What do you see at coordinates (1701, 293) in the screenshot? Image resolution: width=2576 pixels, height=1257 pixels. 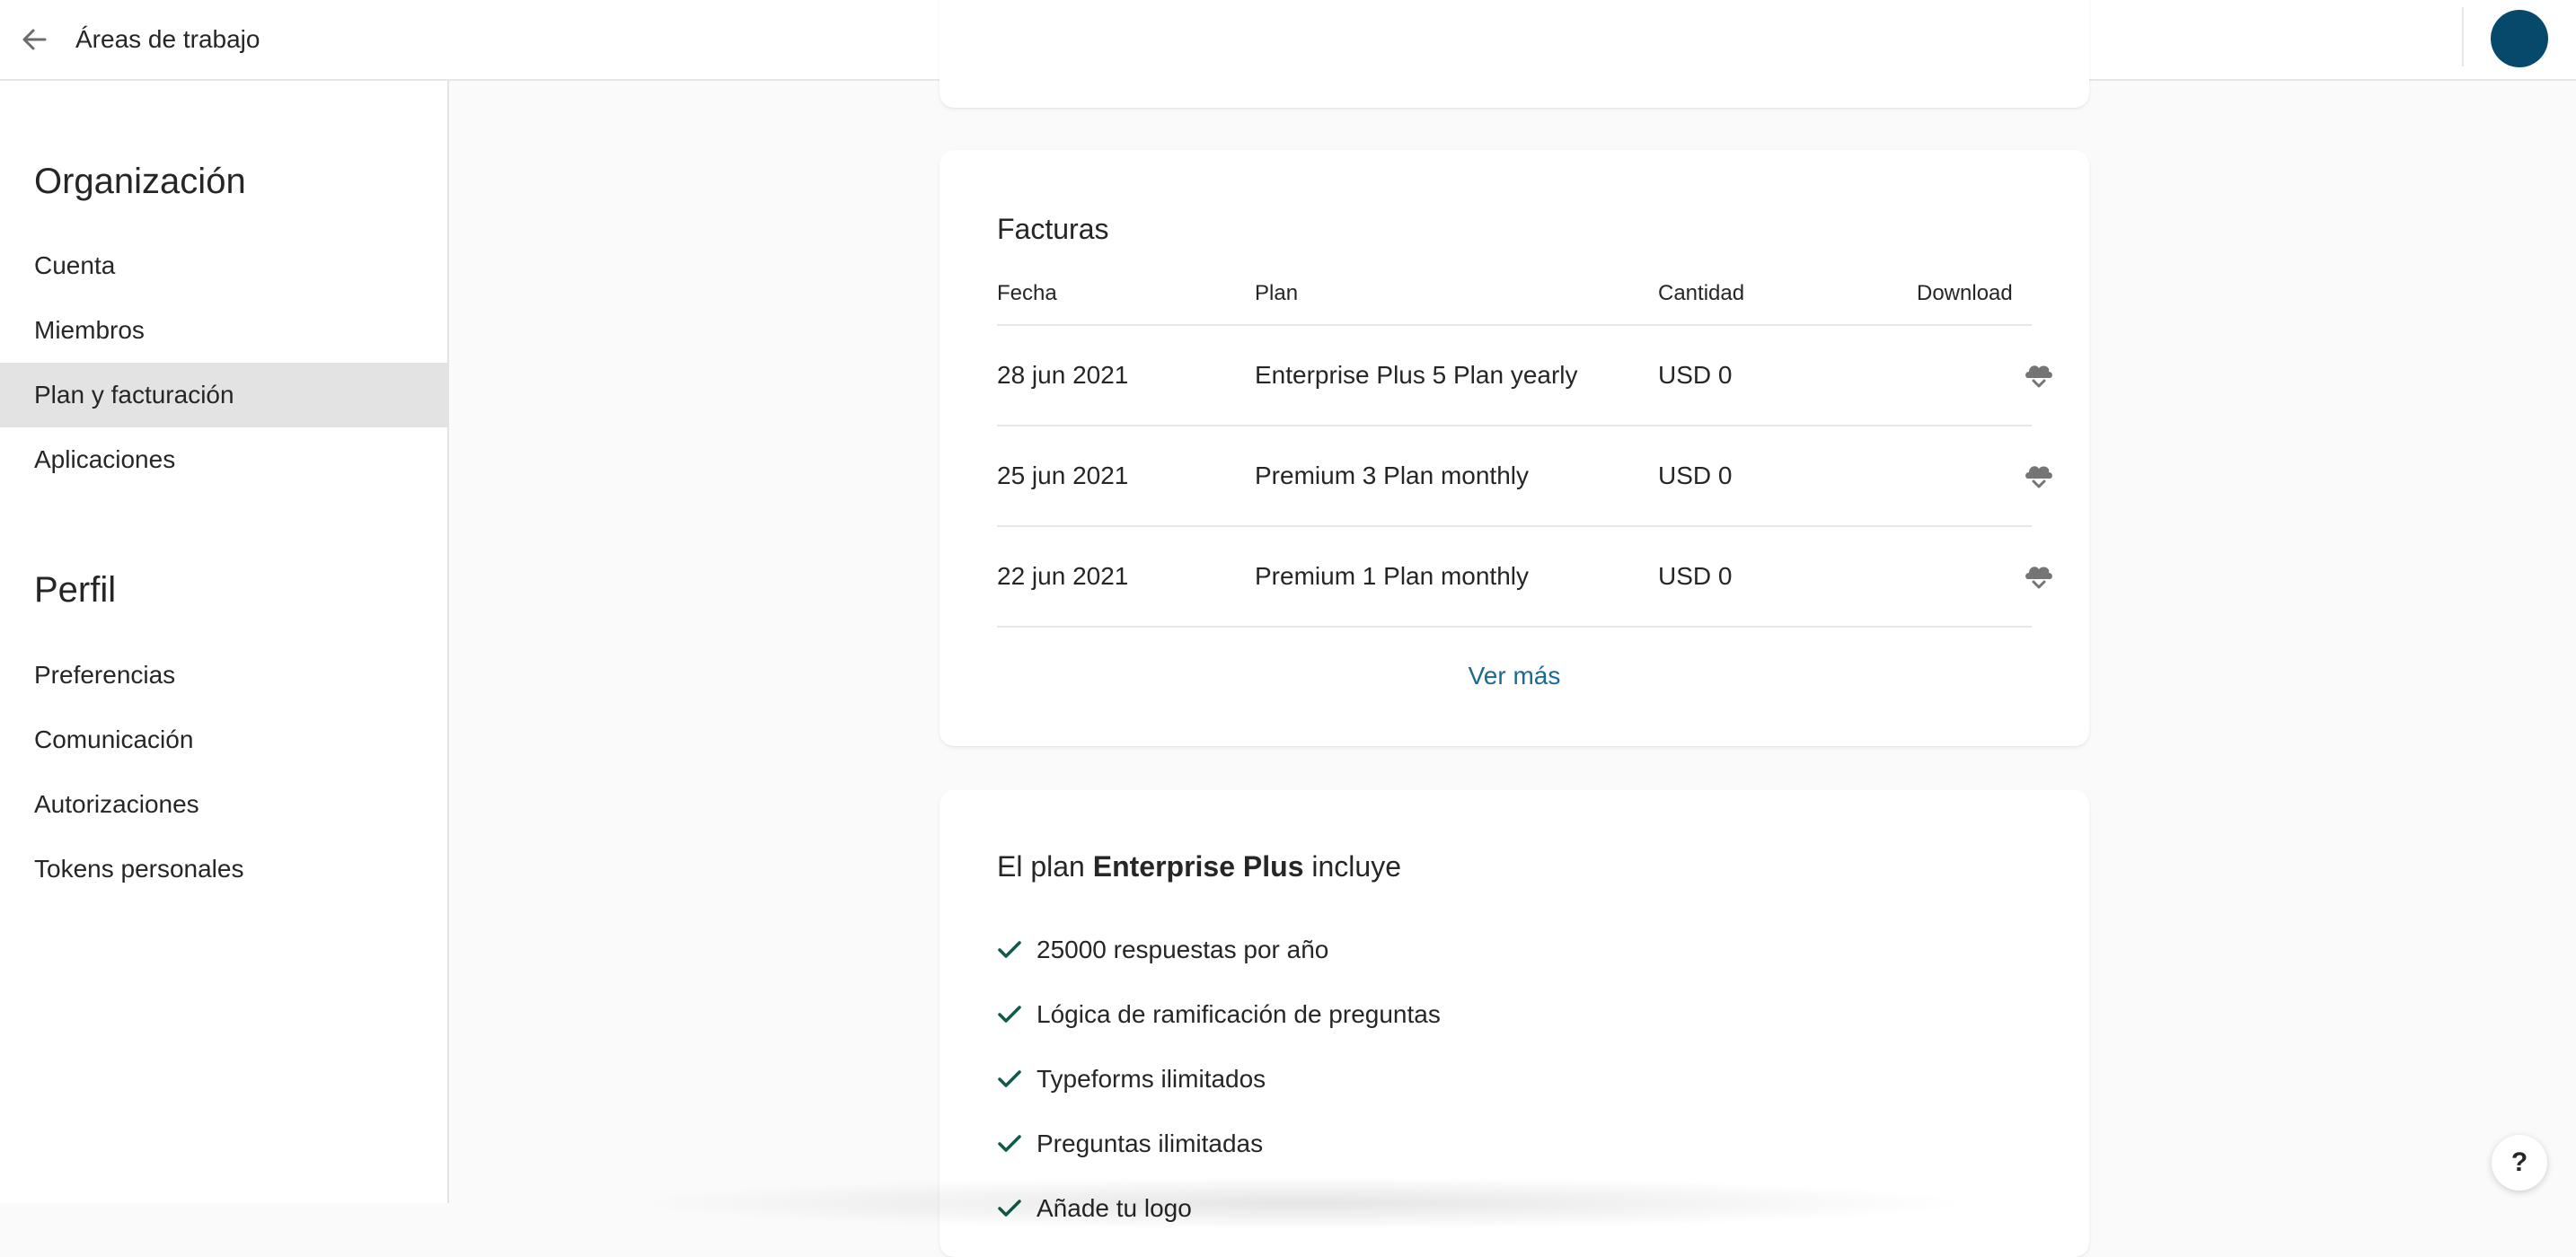 I see `column-header-amount: Cantidad` at bounding box center [1701, 293].